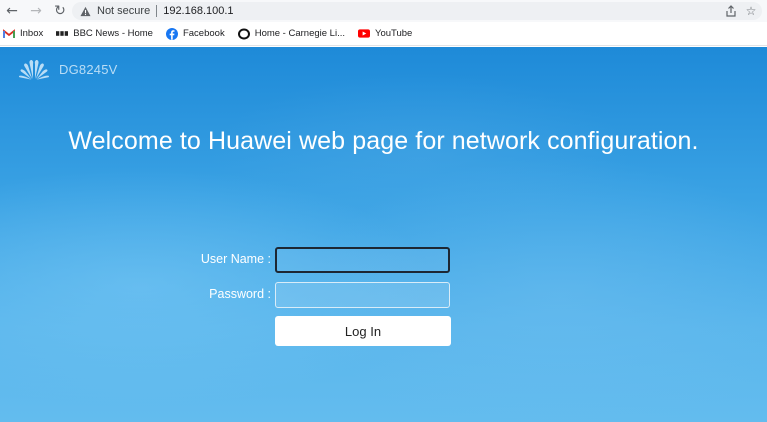  I want to click on warning-icon, so click(85, 11).